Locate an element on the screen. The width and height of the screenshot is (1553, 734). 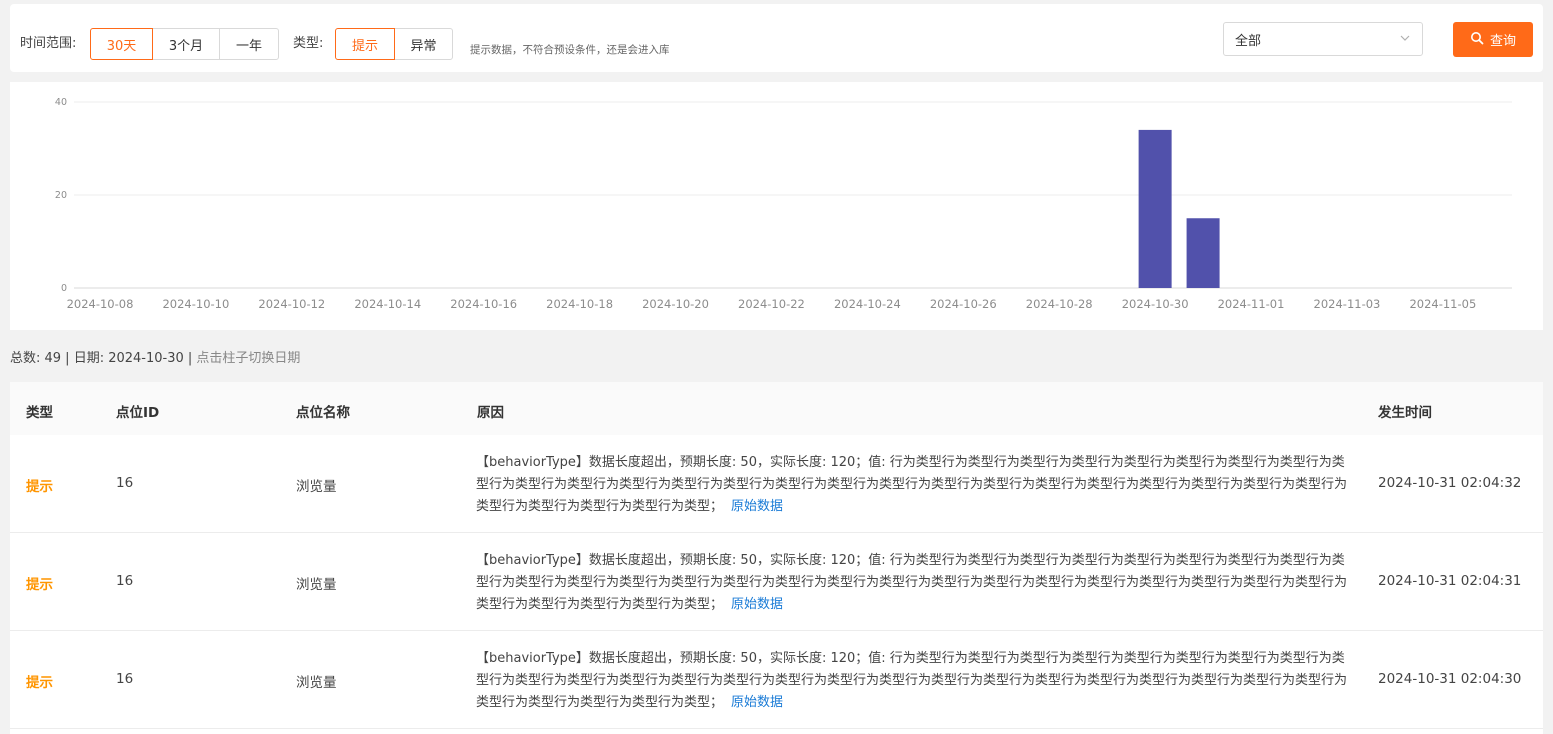
search-icon is located at coordinates (1477, 40).